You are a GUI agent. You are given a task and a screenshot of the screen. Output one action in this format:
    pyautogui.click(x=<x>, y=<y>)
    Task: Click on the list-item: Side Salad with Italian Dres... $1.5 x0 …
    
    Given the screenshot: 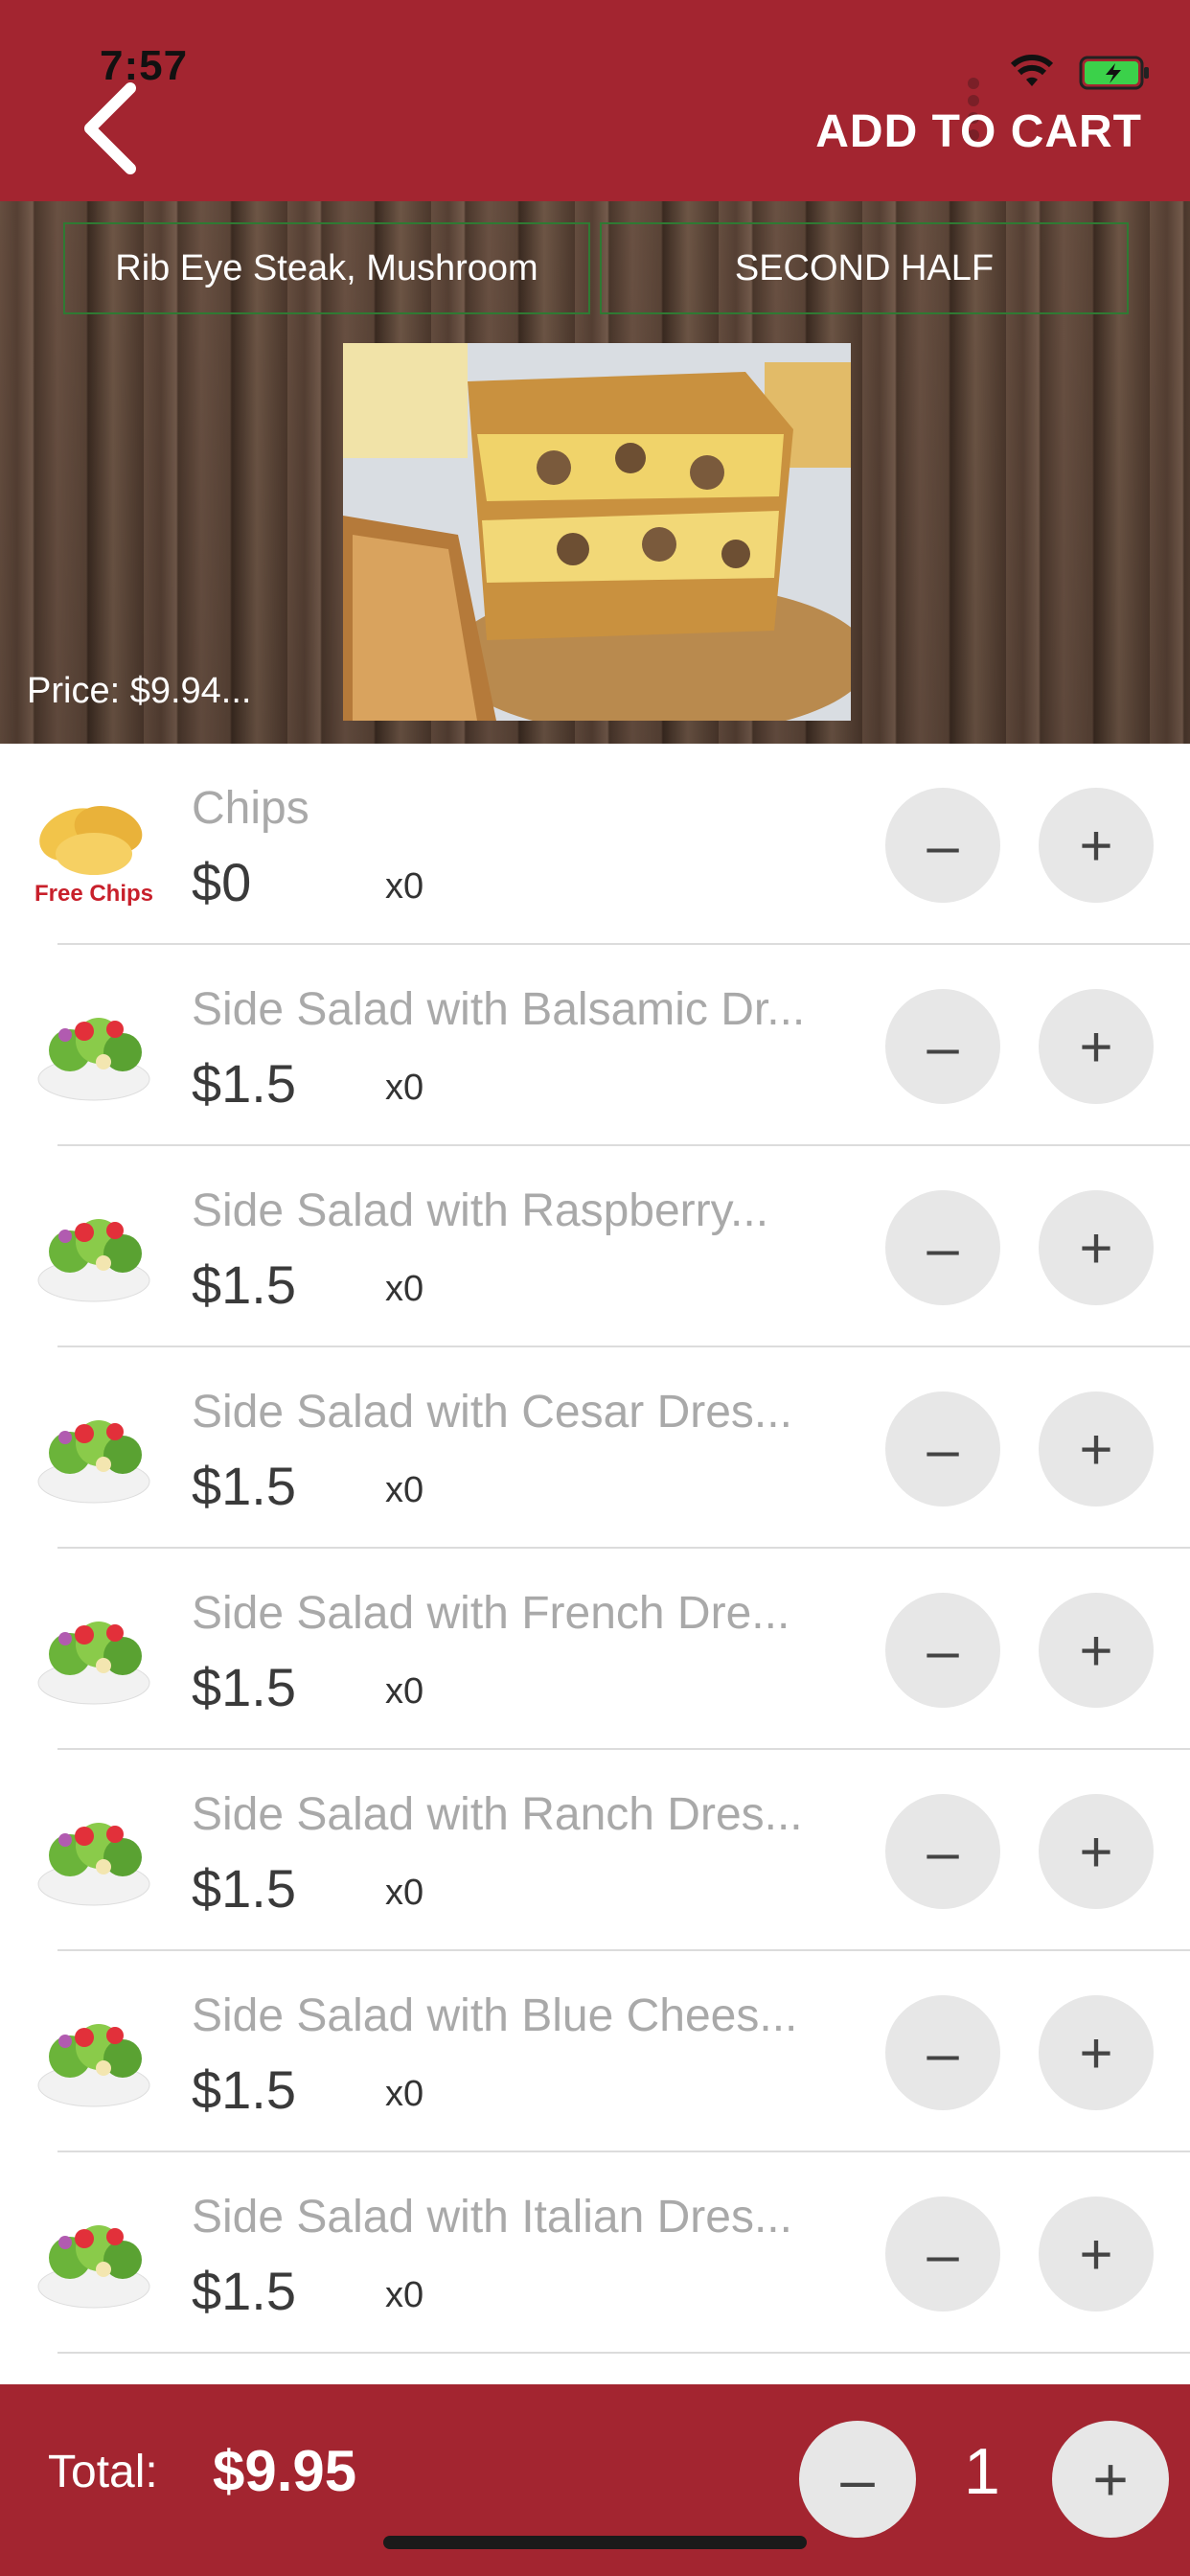 What is the action you would take?
    pyautogui.click(x=595, y=2253)
    